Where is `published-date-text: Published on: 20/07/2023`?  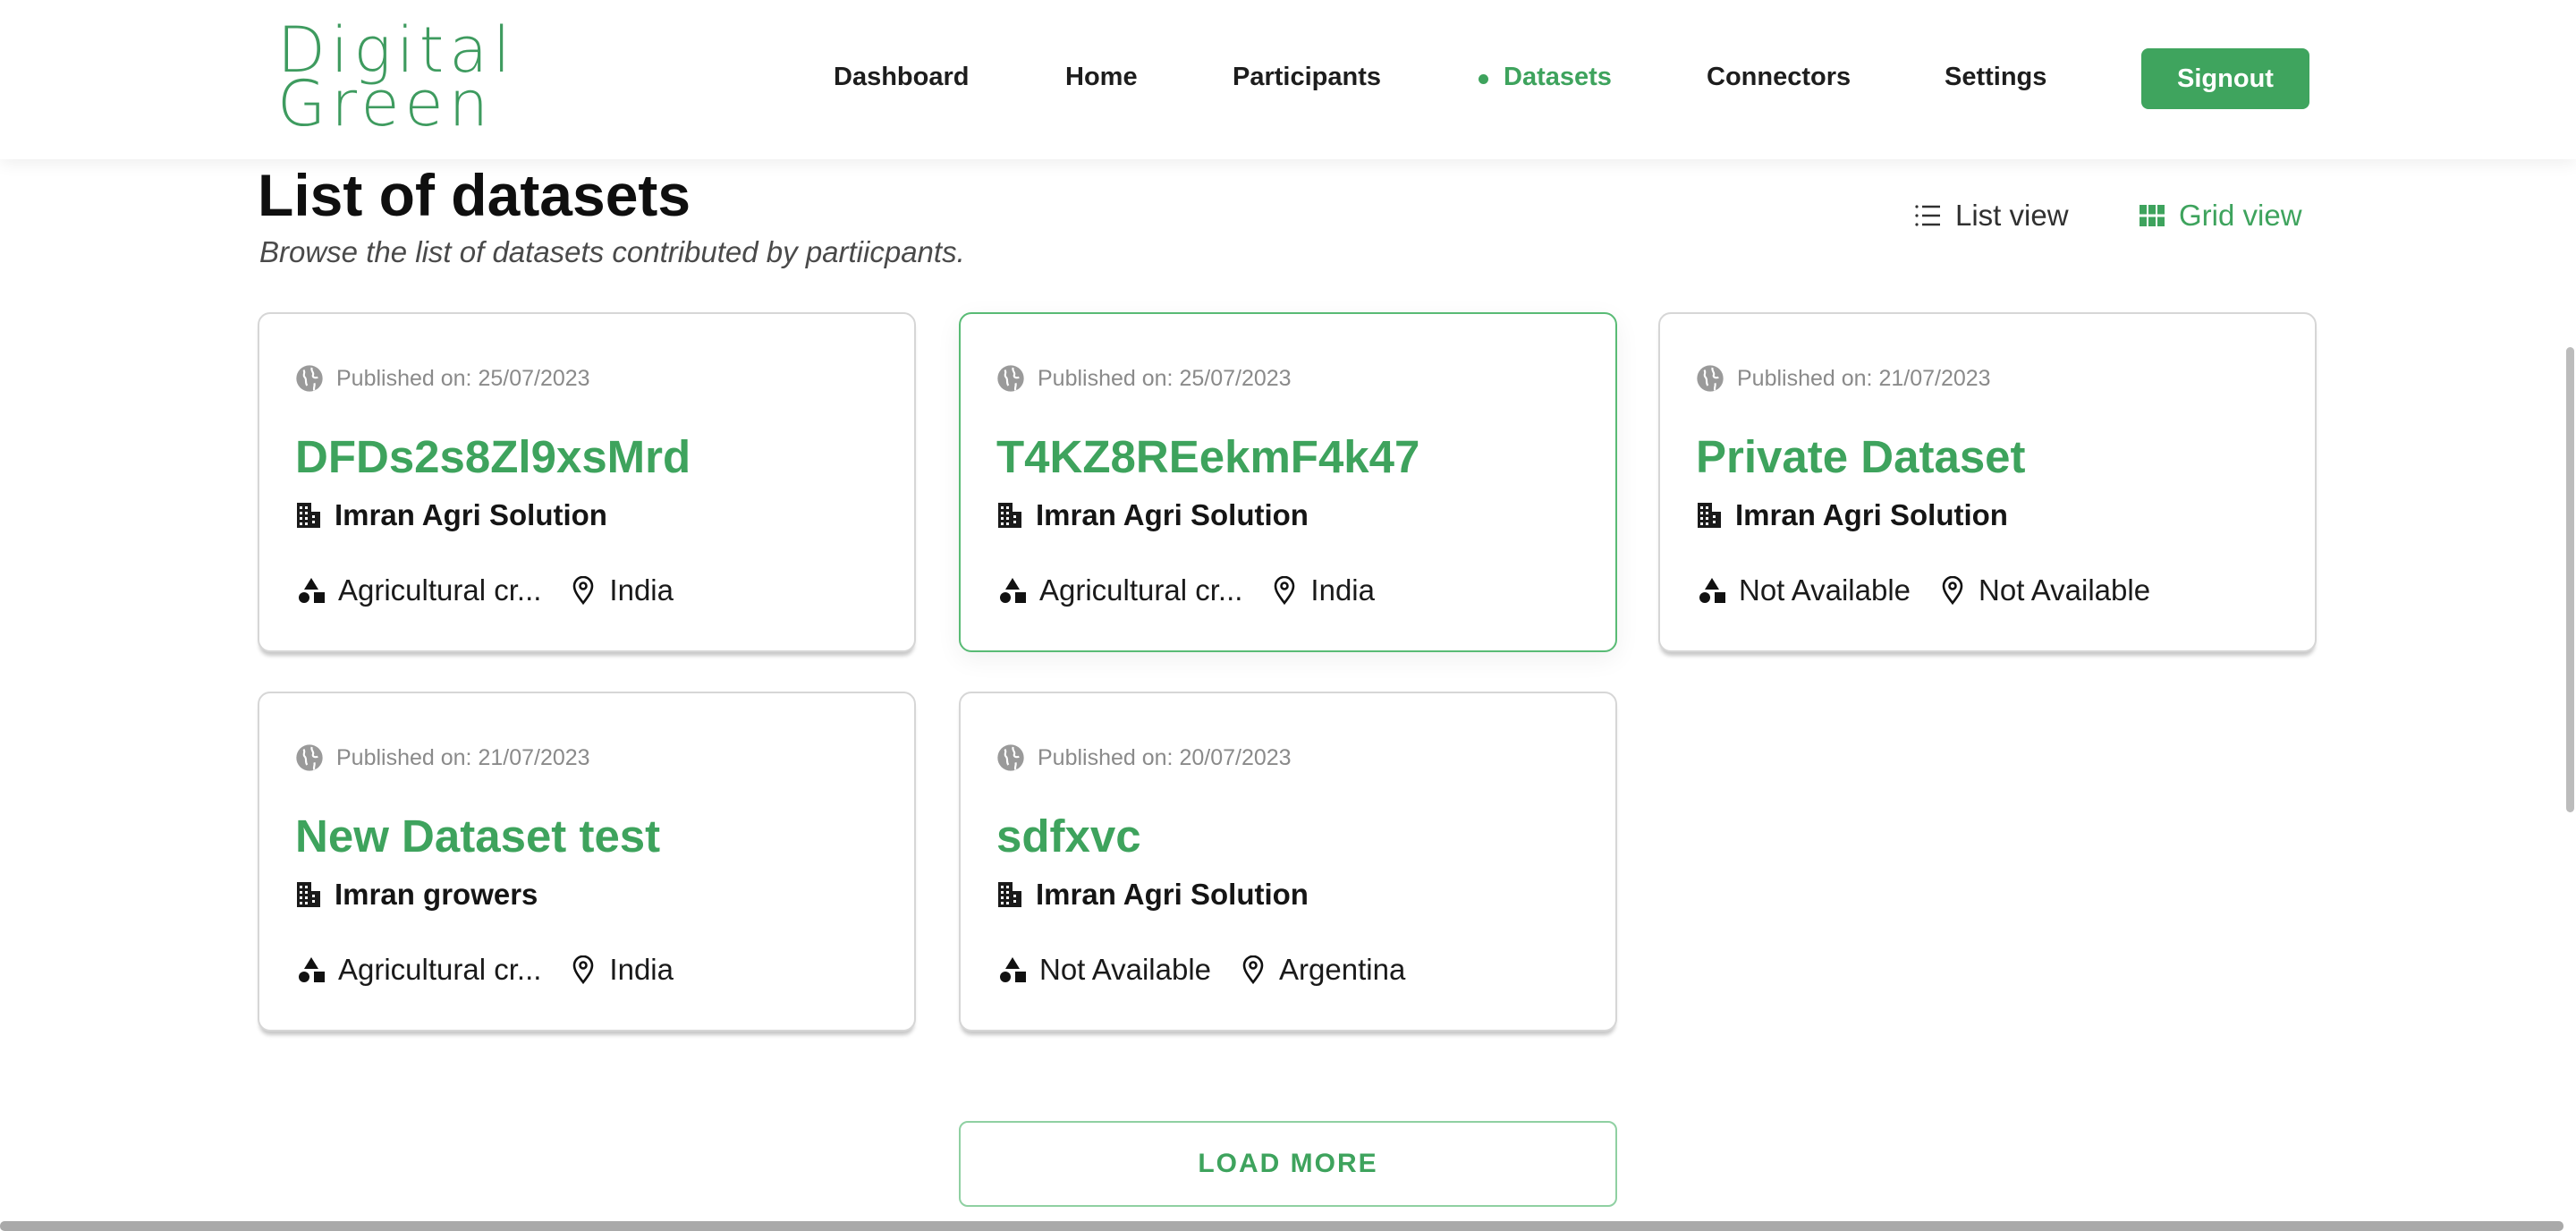
published-date-text: Published on: 20/07/2023 is located at coordinates (1165, 757).